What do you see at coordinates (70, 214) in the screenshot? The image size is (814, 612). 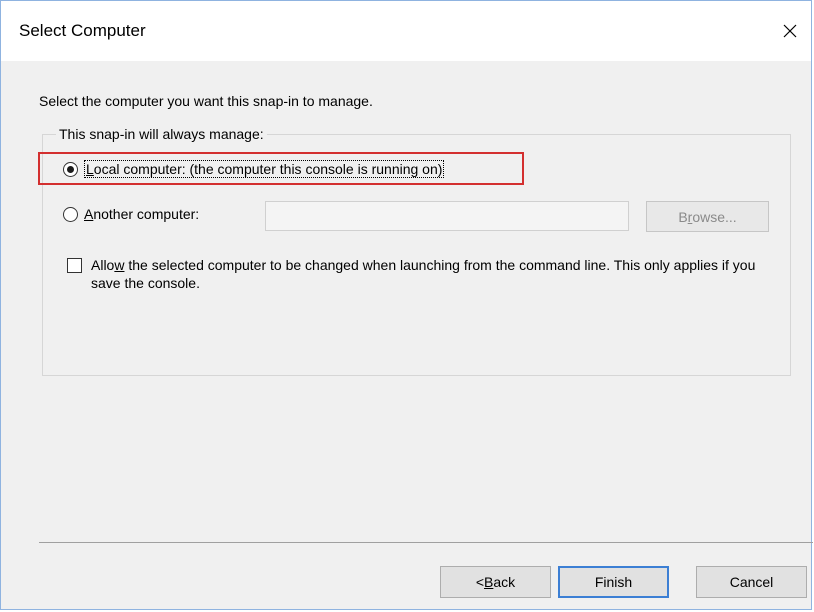 I see `another-computer-radio` at bounding box center [70, 214].